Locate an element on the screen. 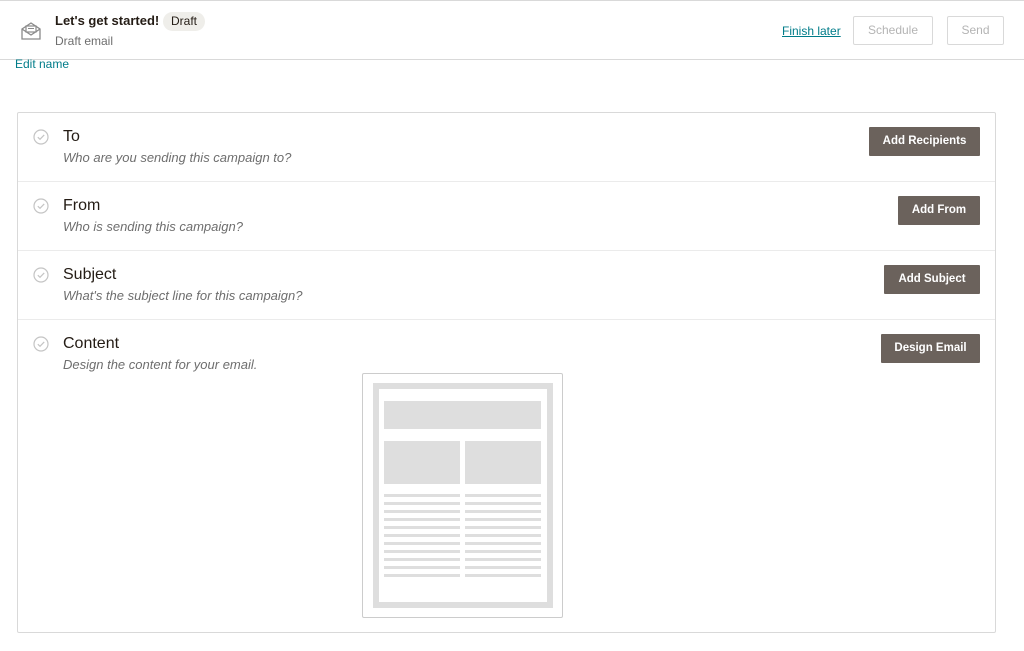  status-badge: Draft is located at coordinates (184, 21).